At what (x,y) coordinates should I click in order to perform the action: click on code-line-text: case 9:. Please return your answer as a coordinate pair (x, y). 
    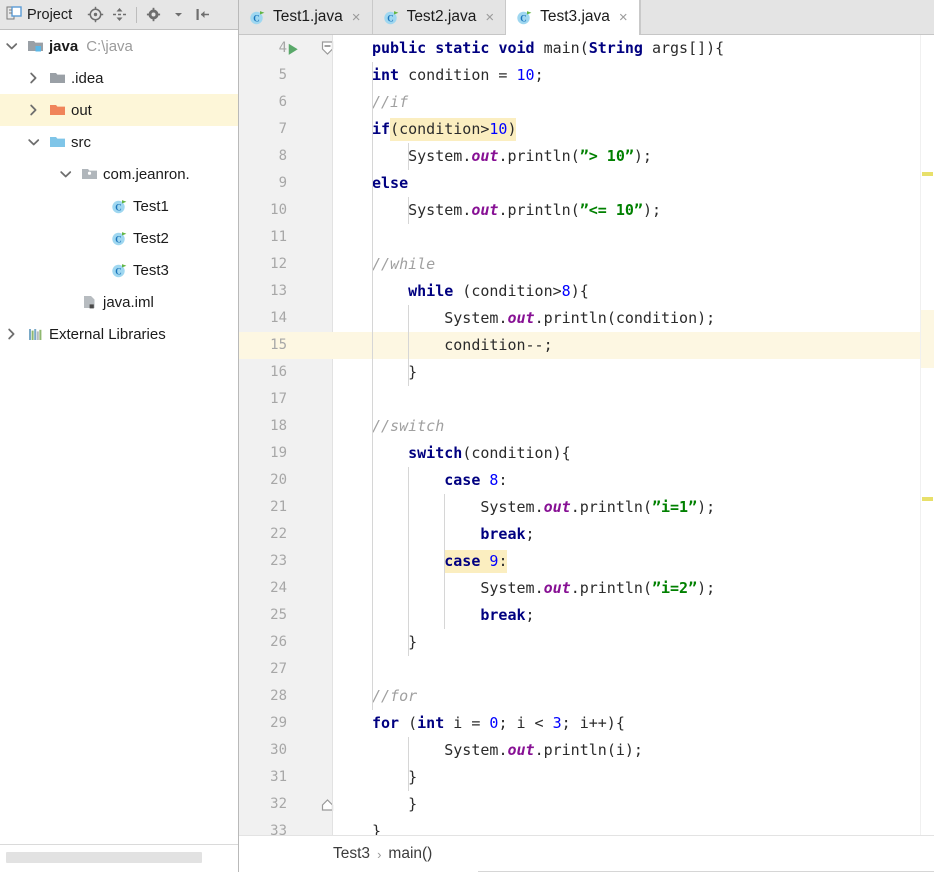
    Looking at the image, I should click on (439, 561).